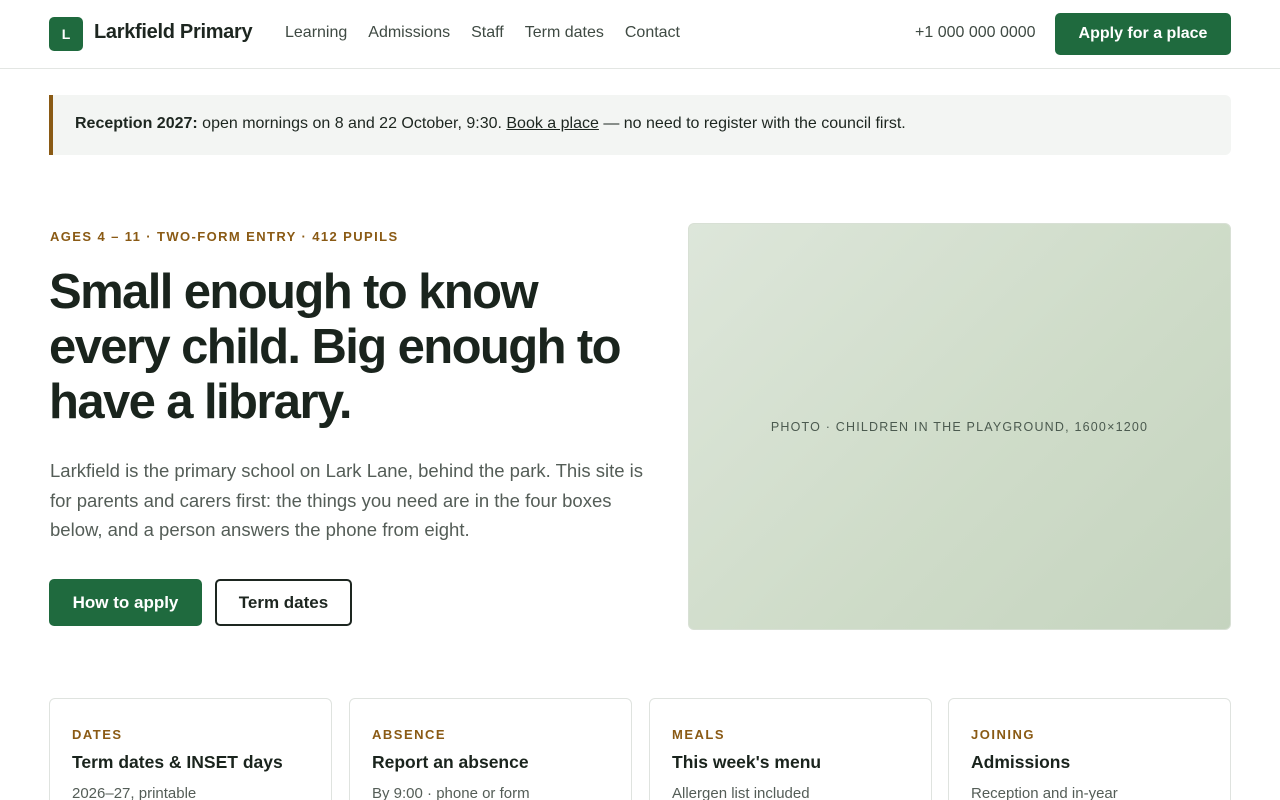 The image size is (1280, 800). What do you see at coordinates (66, 34) in the screenshot?
I see `school-logo: L` at bounding box center [66, 34].